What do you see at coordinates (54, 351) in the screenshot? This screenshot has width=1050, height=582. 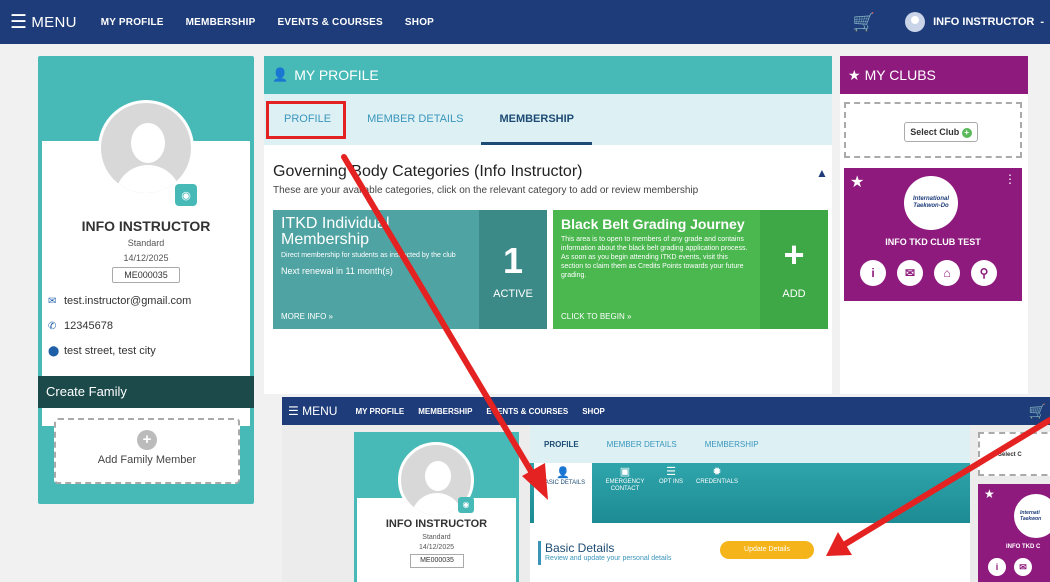 I see `location-pin-icon: ⬤` at bounding box center [54, 351].